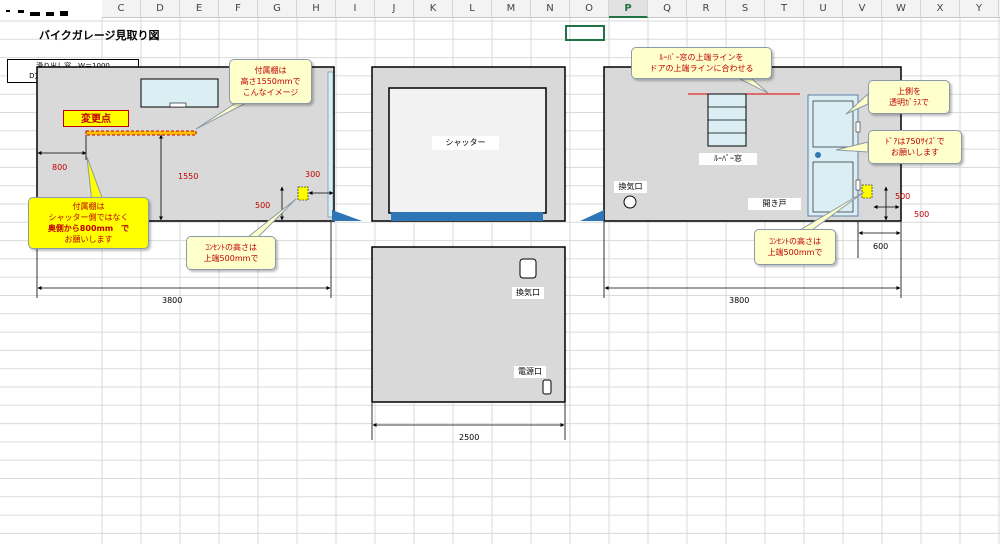 The width and height of the screenshot is (1000, 544). What do you see at coordinates (178, 105) in the screenshot?
I see `left-window-handle` at bounding box center [178, 105].